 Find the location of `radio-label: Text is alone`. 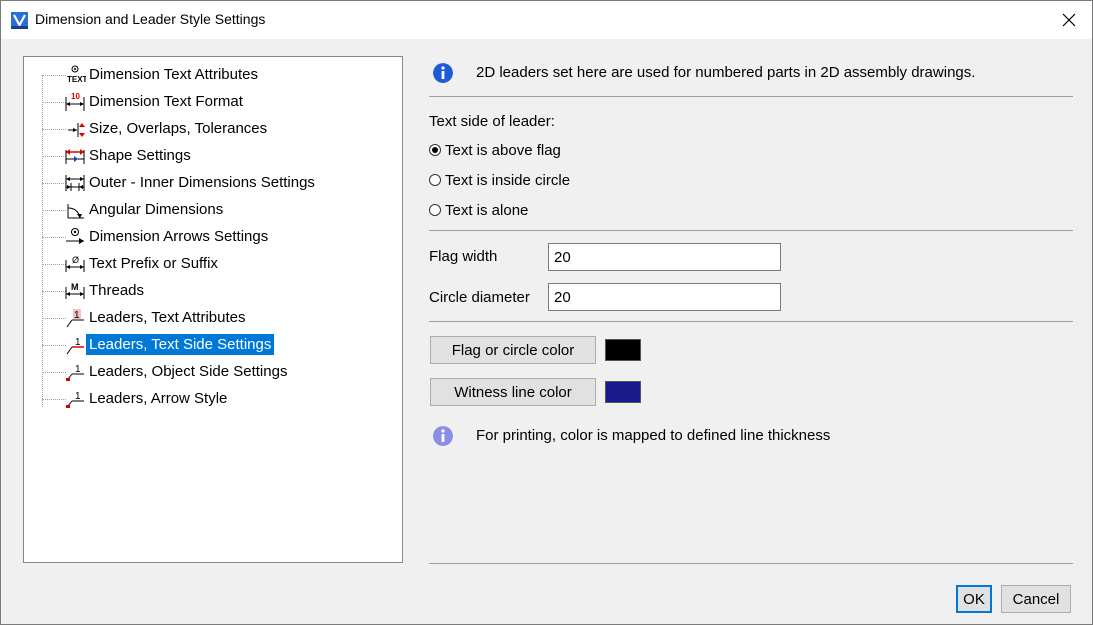

radio-label: Text is alone is located at coordinates (487, 210).